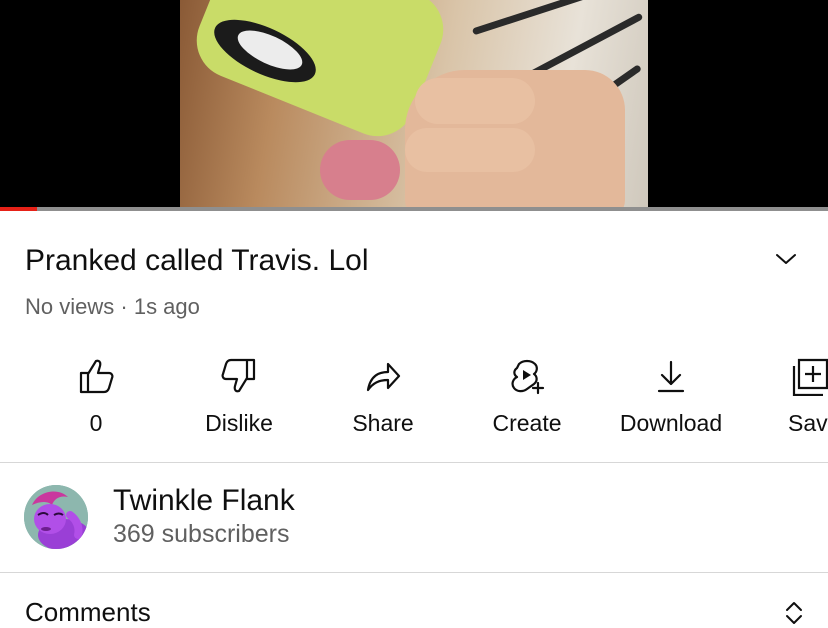 Image resolution: width=828 pixels, height=628 pixels. I want to click on dislike-label: Dislike, so click(239, 423).